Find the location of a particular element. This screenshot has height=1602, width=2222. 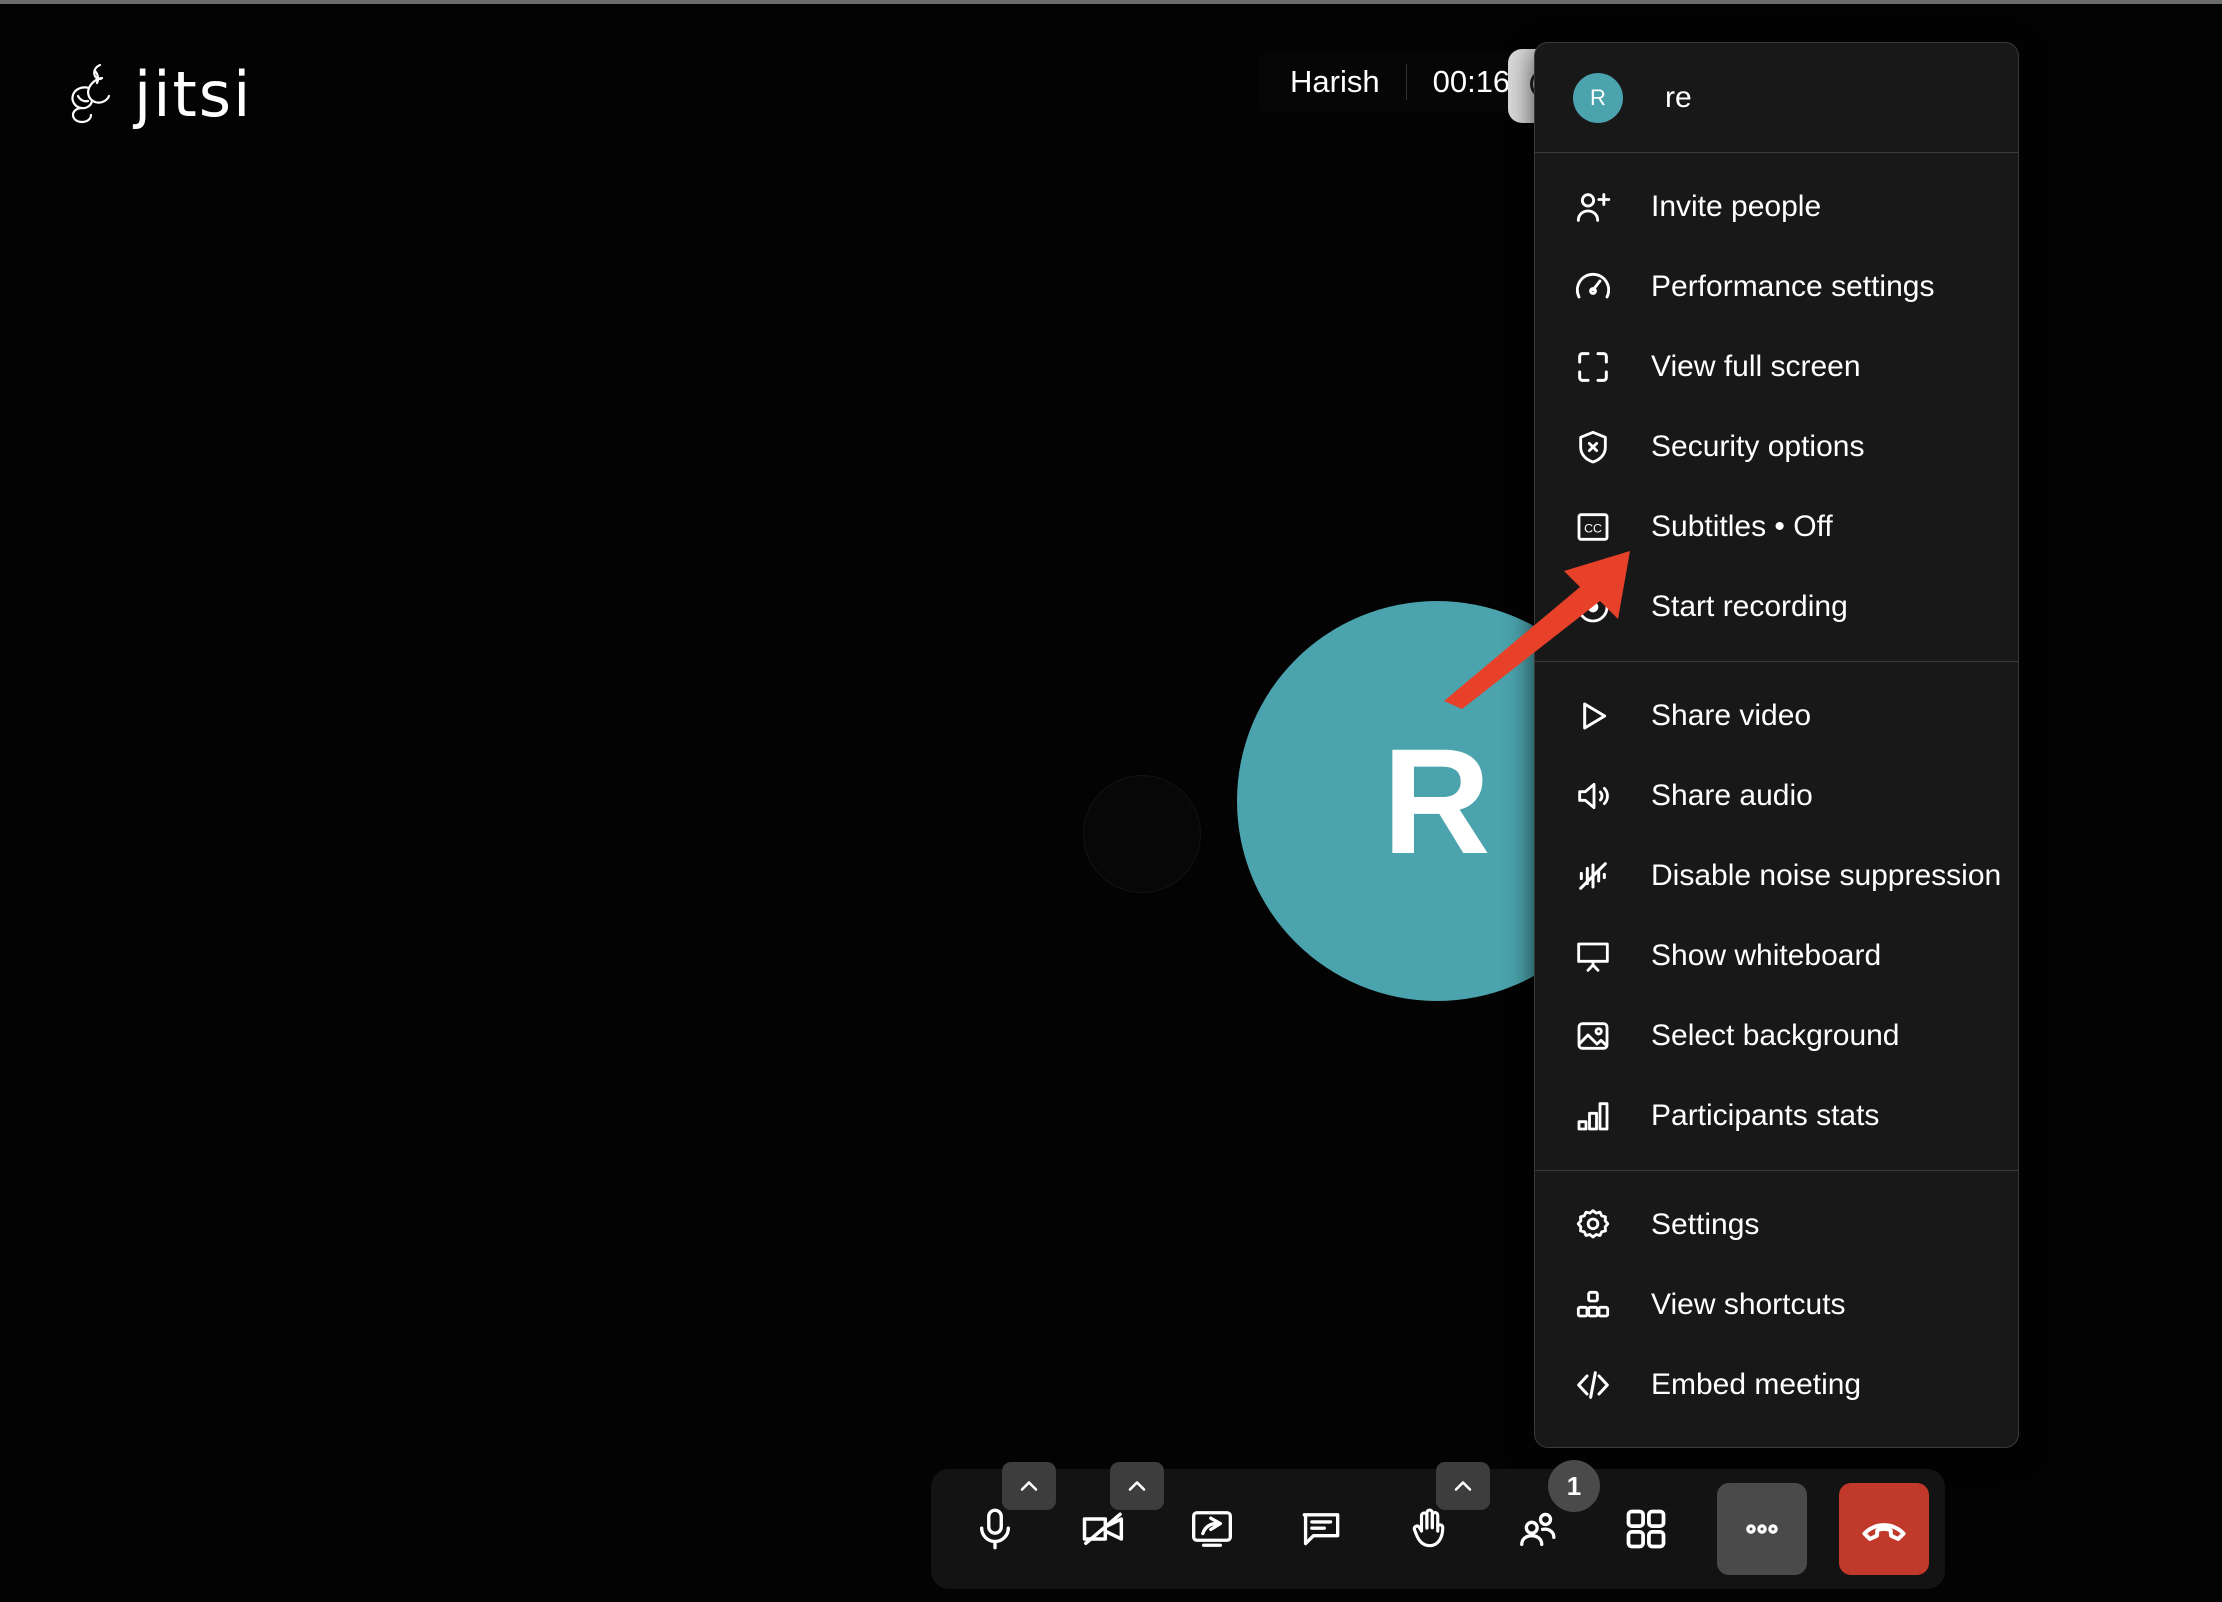

screen-share-button is located at coordinates (1212, 1529).